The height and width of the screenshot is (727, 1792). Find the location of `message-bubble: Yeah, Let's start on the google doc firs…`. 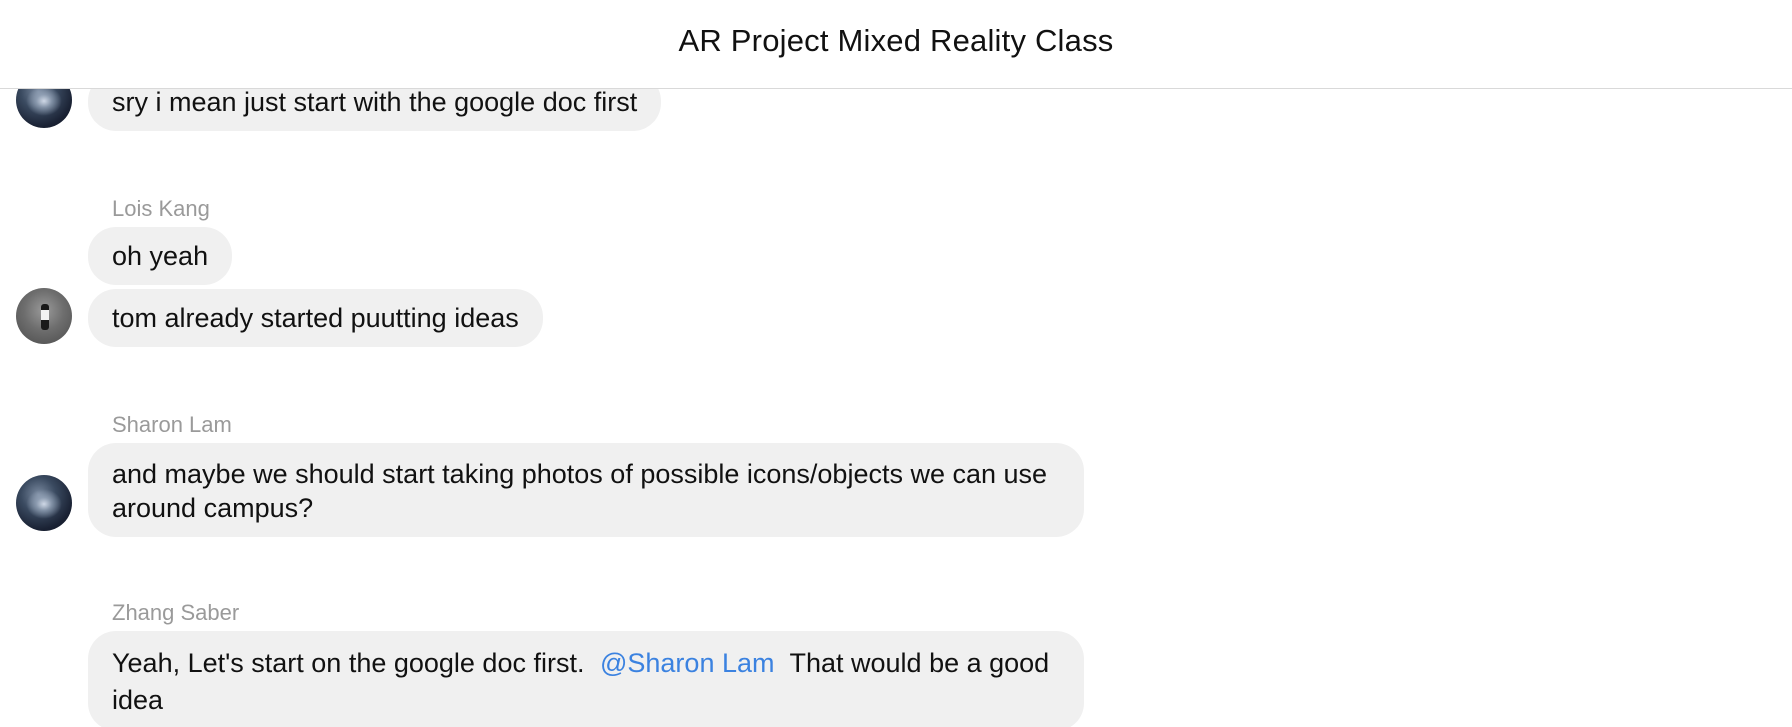

message-bubble: Yeah, Let's start on the google doc firs… is located at coordinates (586, 679).